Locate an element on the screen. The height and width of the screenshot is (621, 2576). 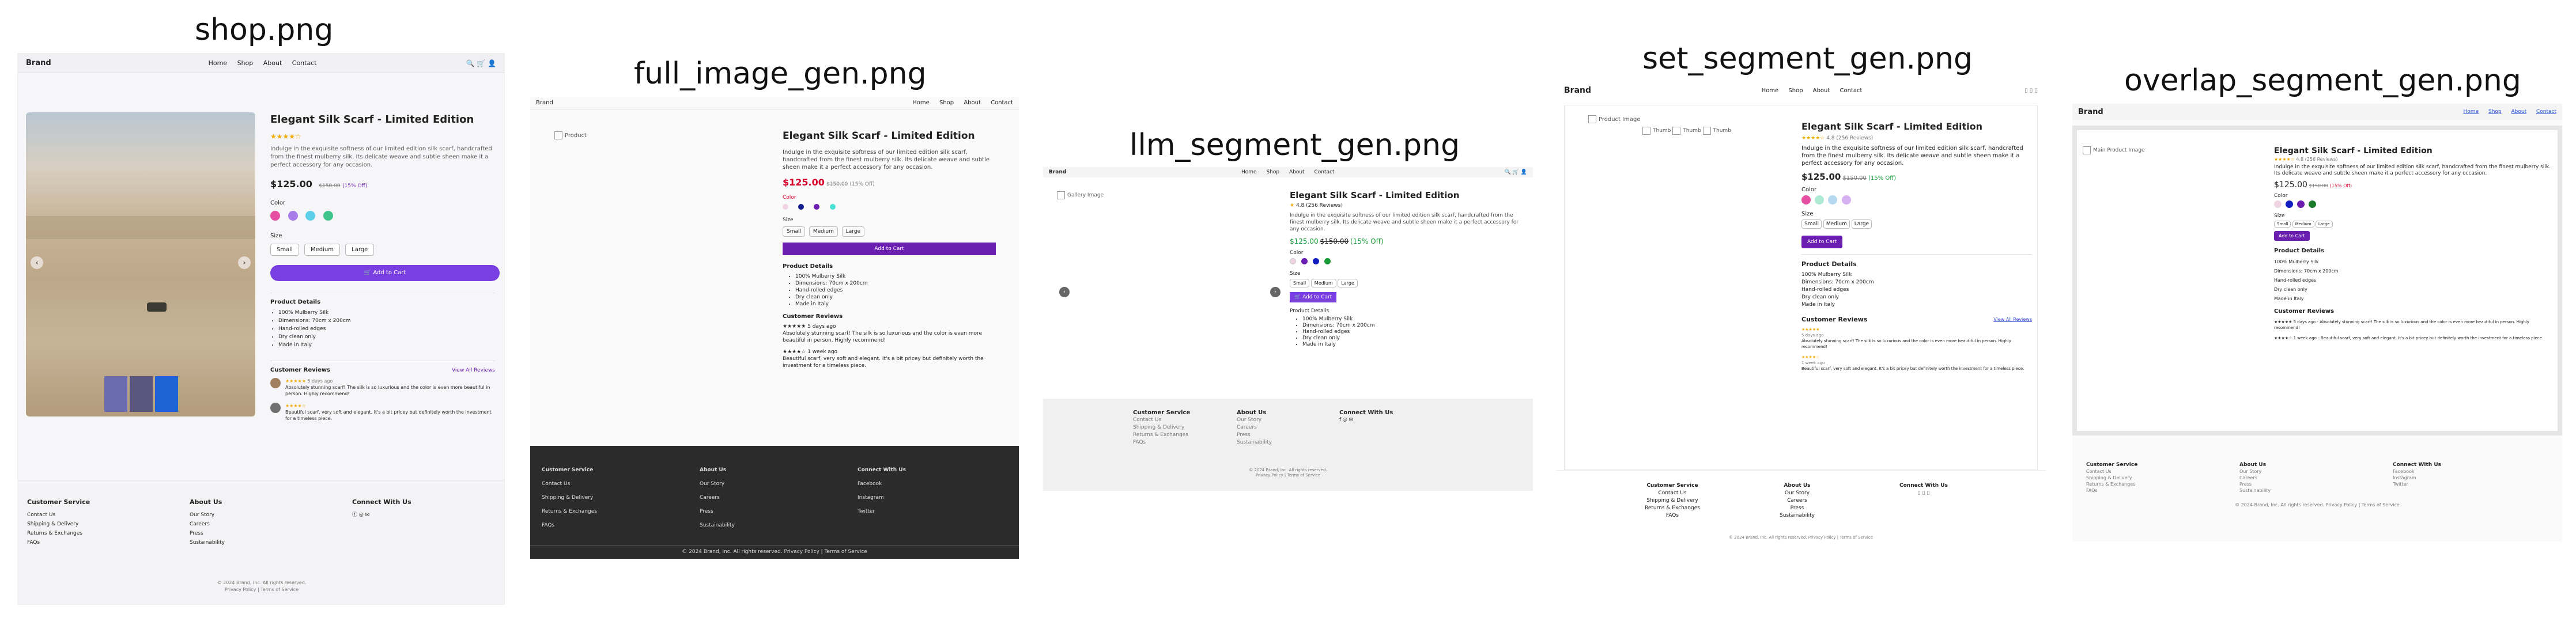
instagram-icon: ▯ is located at coordinates (1923, 493).